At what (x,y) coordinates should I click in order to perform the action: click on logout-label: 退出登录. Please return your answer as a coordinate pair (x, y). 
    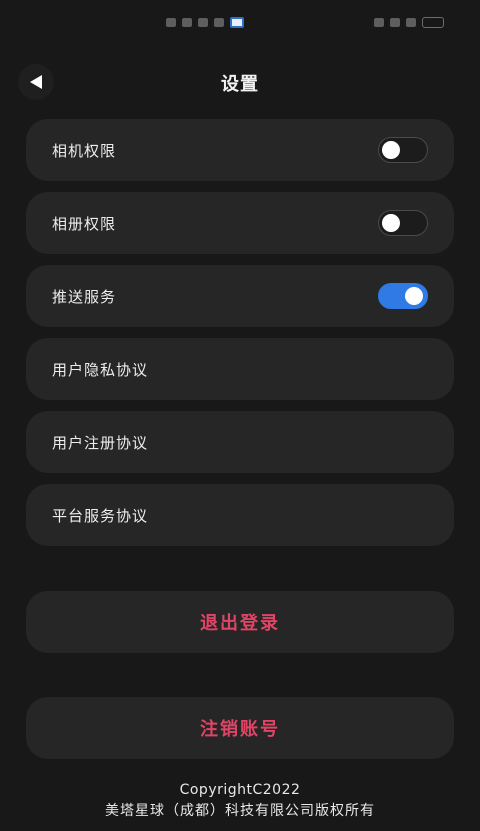
    Looking at the image, I should click on (240, 623).